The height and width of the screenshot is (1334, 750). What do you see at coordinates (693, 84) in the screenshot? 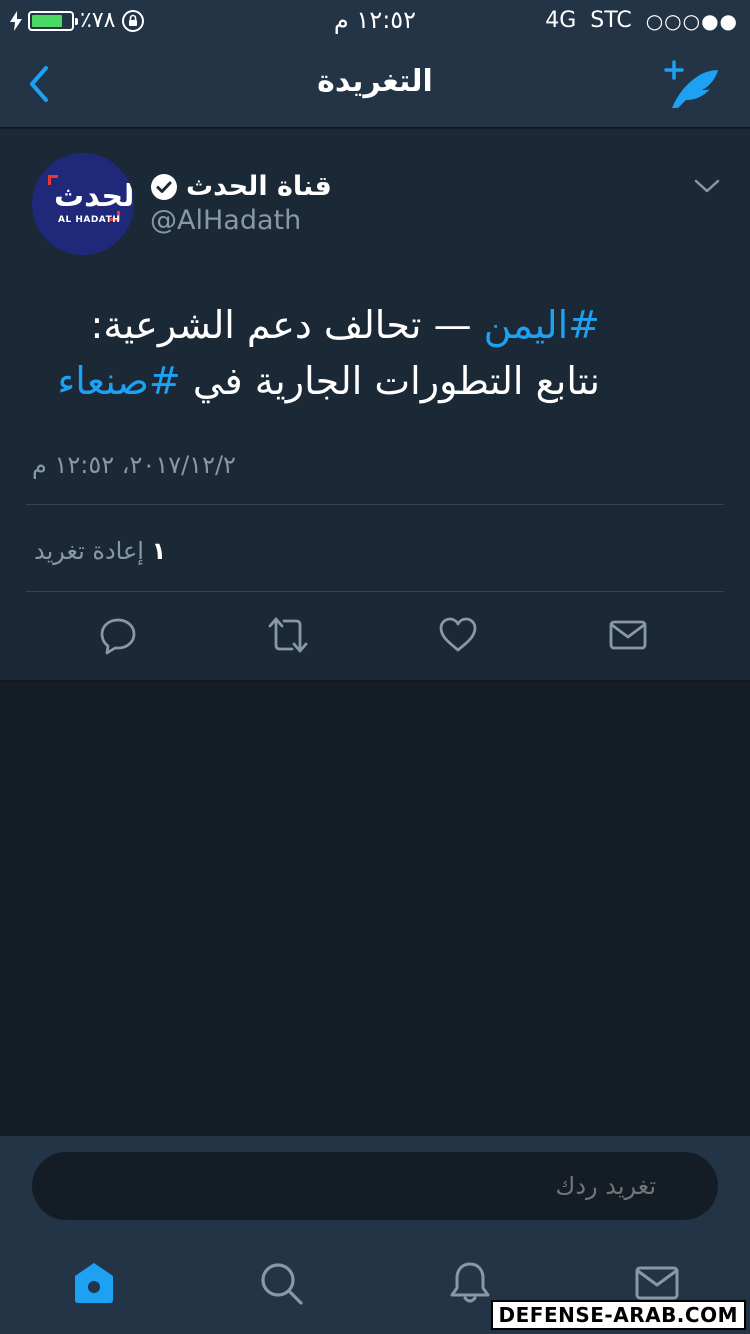
I see `feather-plus-icon` at bounding box center [693, 84].